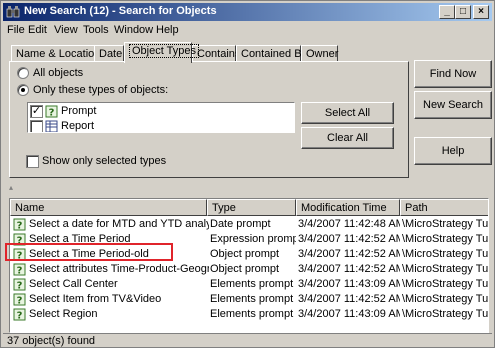  What do you see at coordinates (104, 161) in the screenshot?
I see `show-only-selected-label: Show only selected types` at bounding box center [104, 161].